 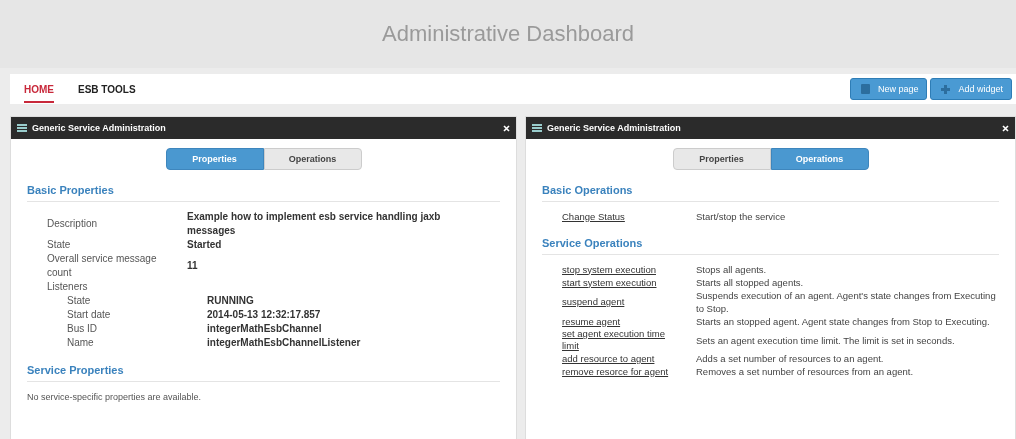 I want to click on section-heading: Basic Operations, so click(x=770, y=189).